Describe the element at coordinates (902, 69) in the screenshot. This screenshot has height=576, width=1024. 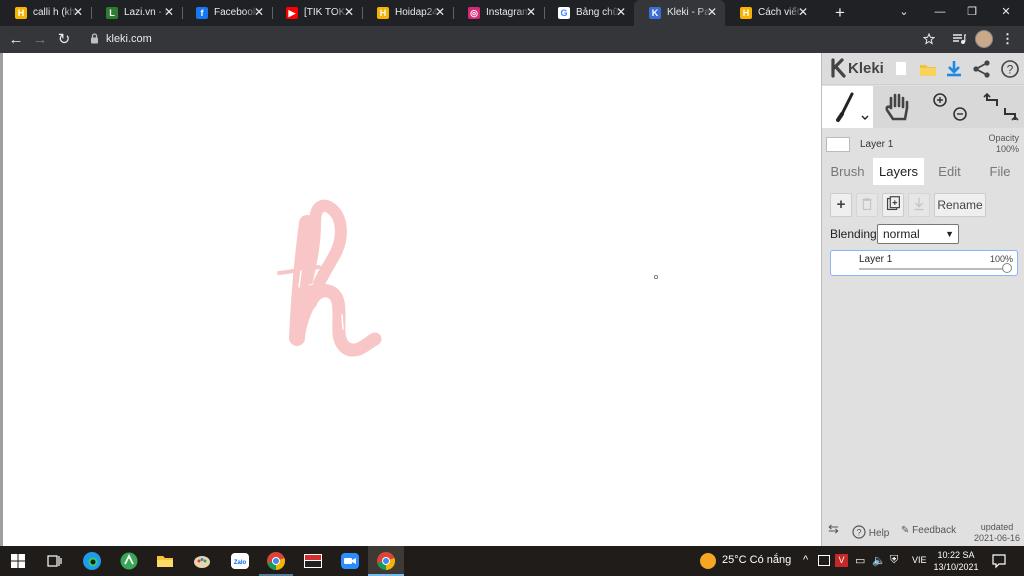
I see `new-image-icon` at that location.